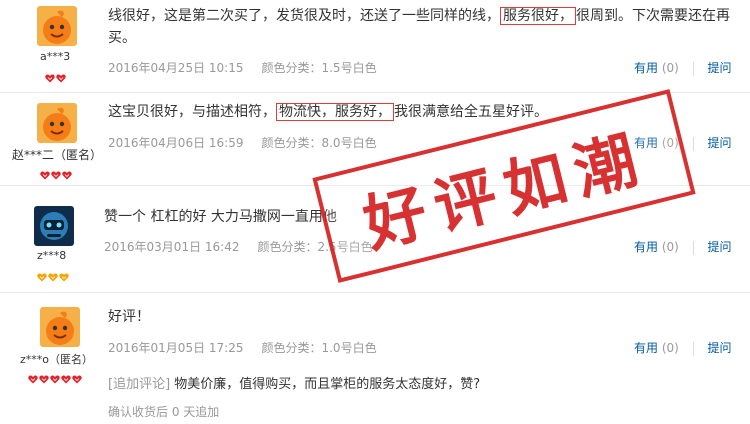  I want to click on highlight-box: 物流快，服务好，, so click(335, 112).